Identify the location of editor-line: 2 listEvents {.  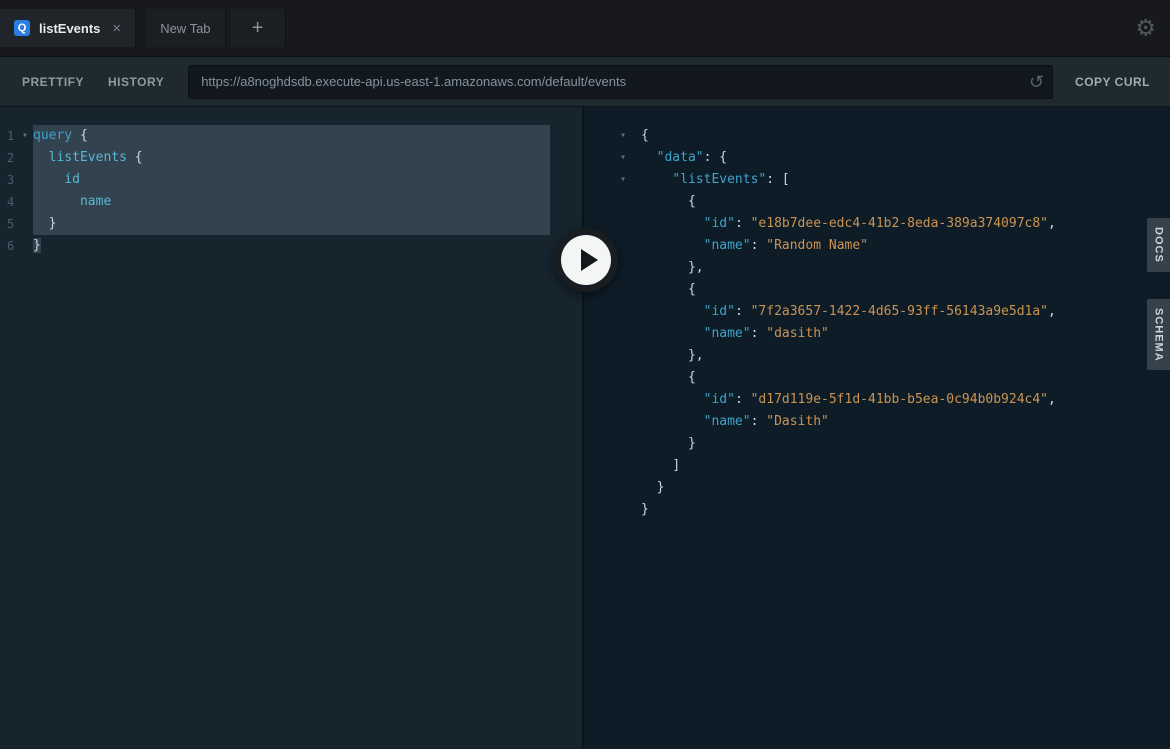
(291, 158).